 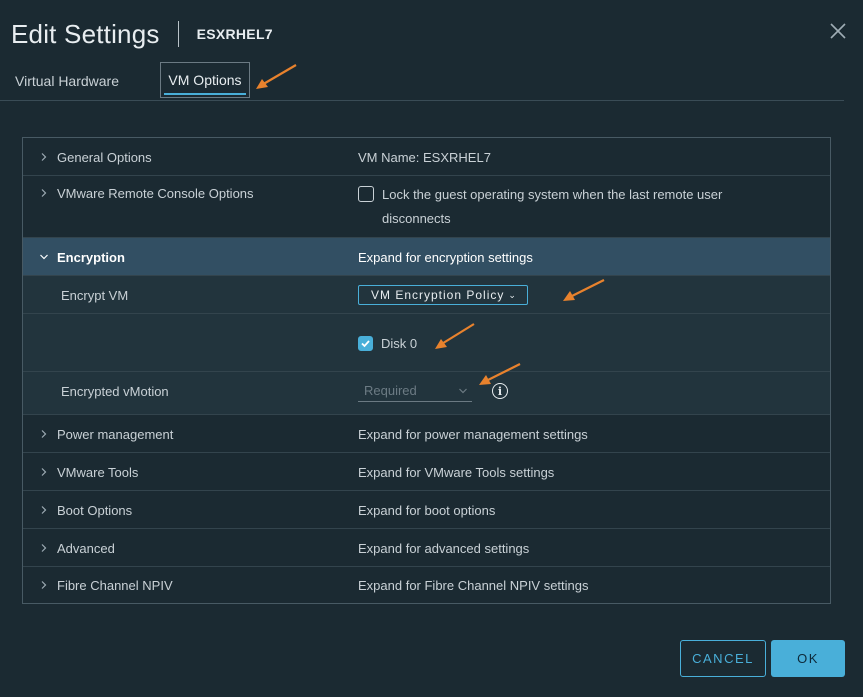 I want to click on row-boot-options: Boot Options Expand for boot options, so click(x=426, y=510).